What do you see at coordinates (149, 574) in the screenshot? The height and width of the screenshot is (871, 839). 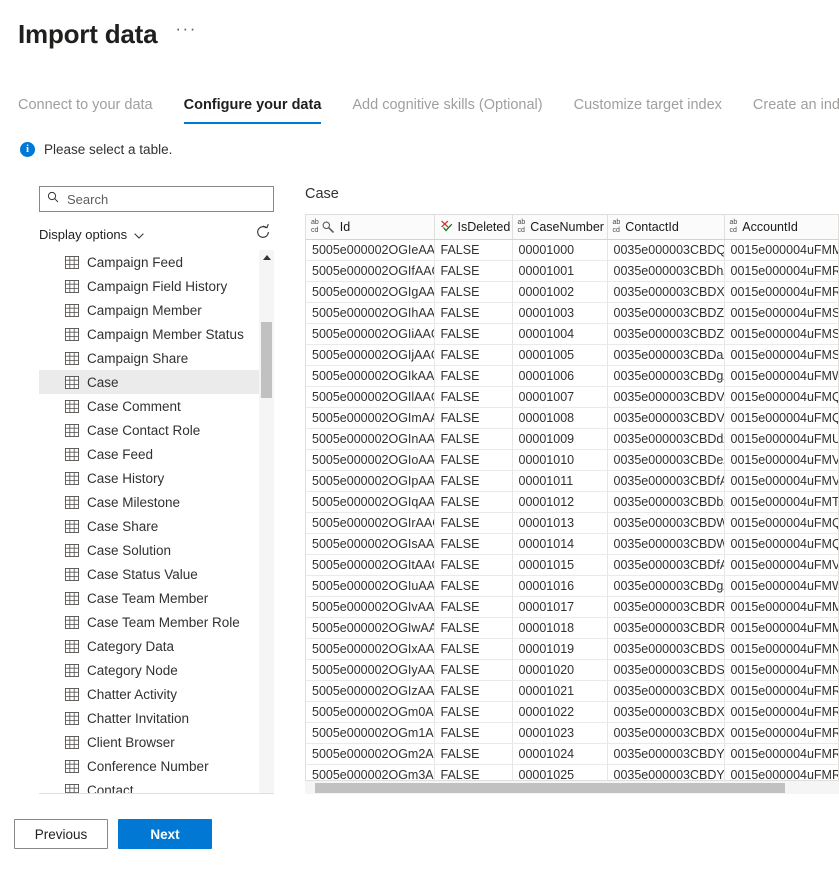 I see `table-list-item: Case Status Value` at bounding box center [149, 574].